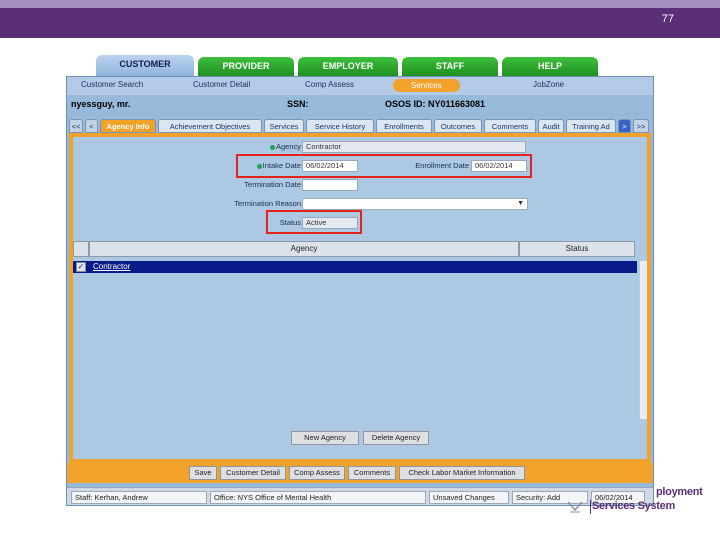 This screenshot has width=720, height=540. Describe the element at coordinates (128, 126) in the screenshot. I see `tab-agency-info: Agency Info` at that location.